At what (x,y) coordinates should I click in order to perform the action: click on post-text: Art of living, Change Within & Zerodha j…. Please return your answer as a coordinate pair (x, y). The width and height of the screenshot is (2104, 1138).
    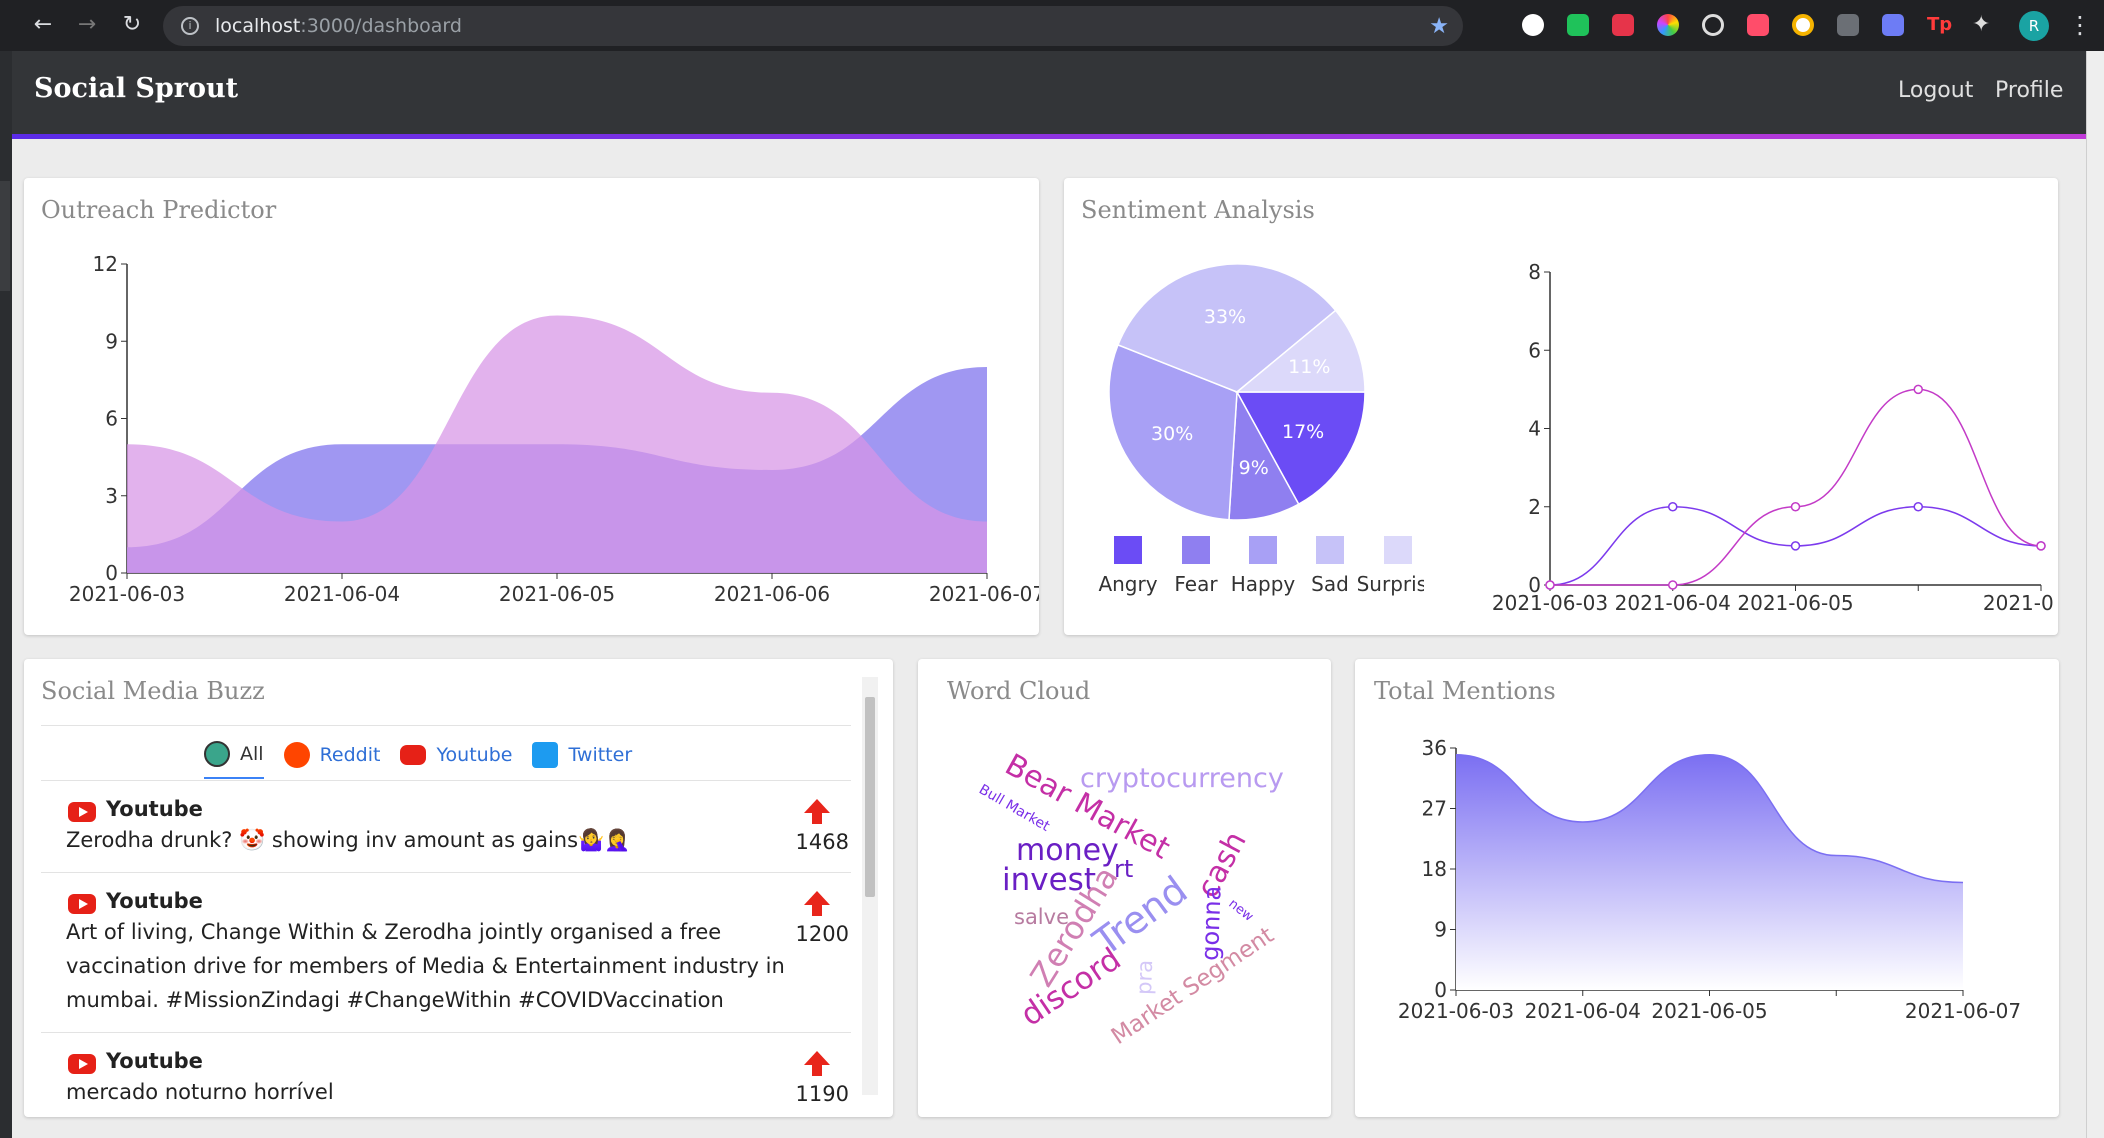
    Looking at the image, I should click on (425, 966).